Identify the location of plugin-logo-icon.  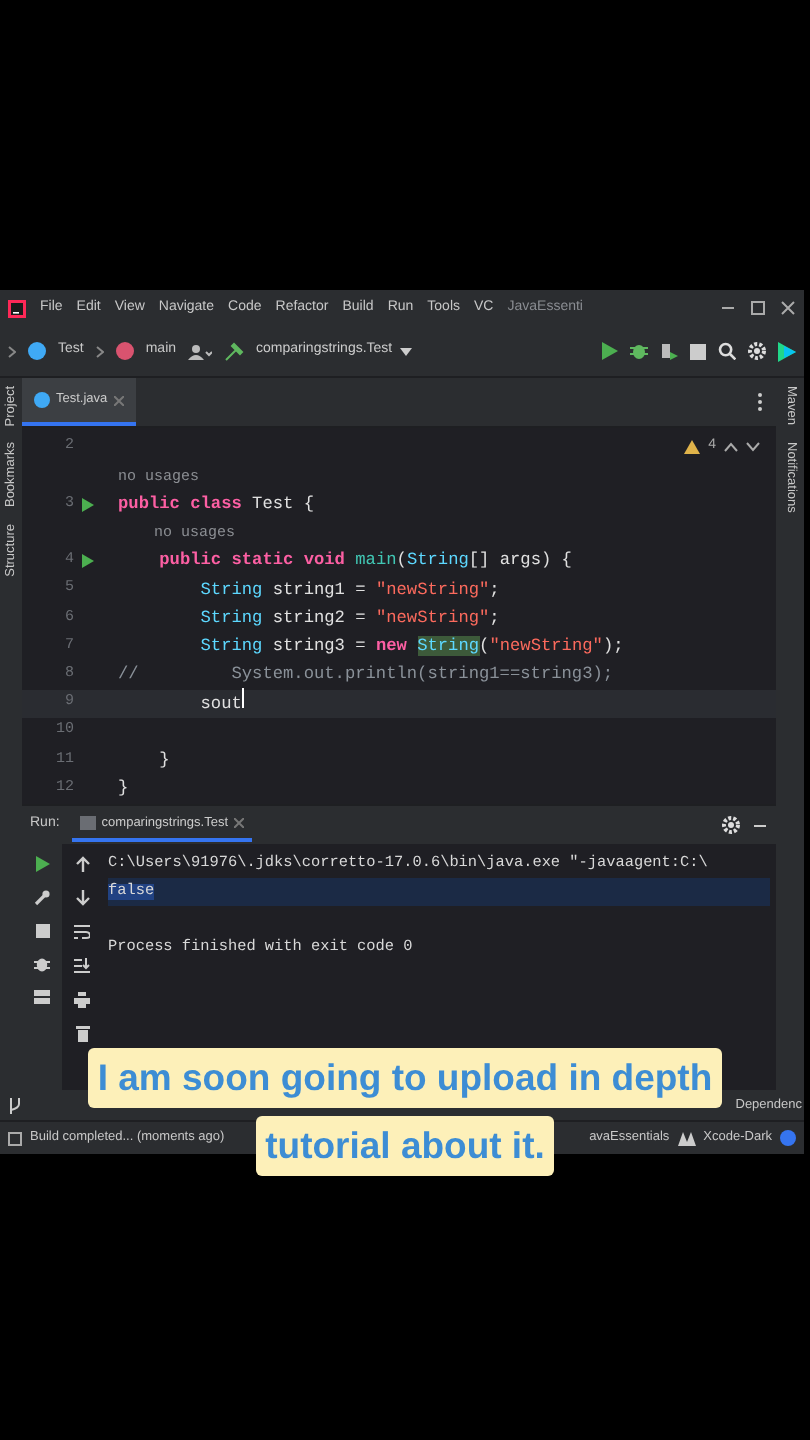
(787, 351).